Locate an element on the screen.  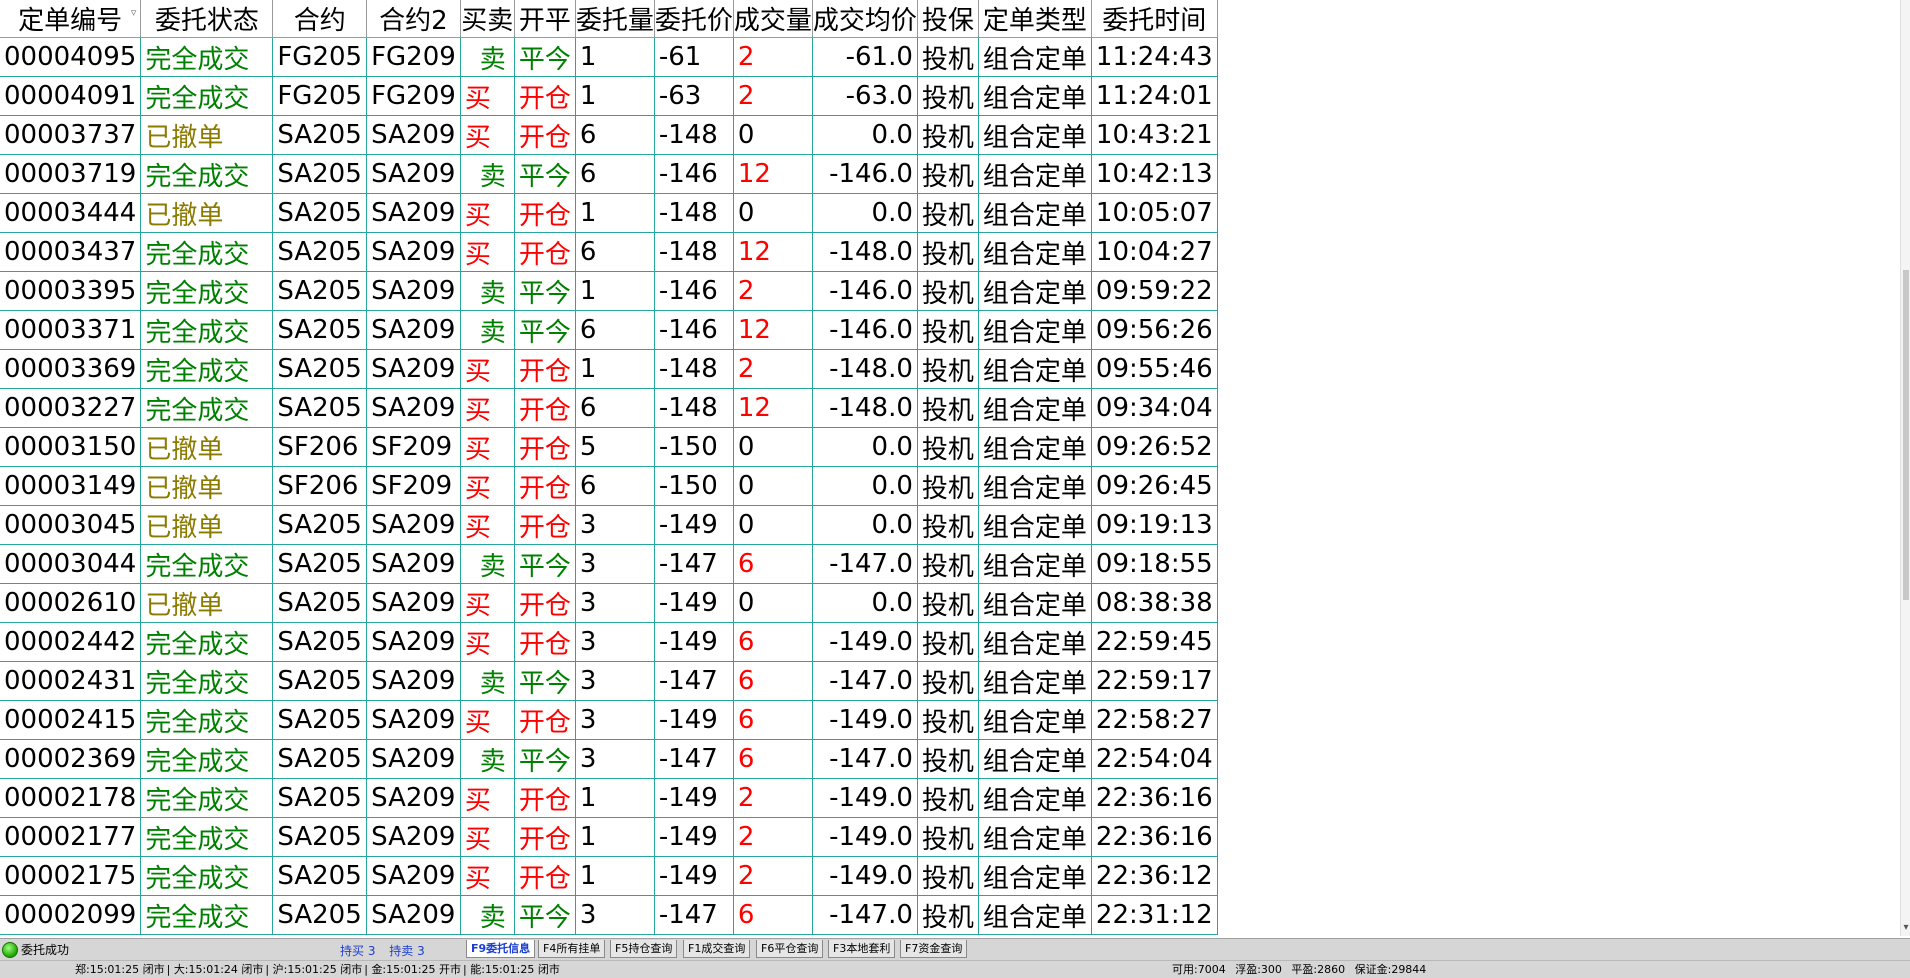
column-header-id: 定单编号 ▿ is located at coordinates (71, 19).